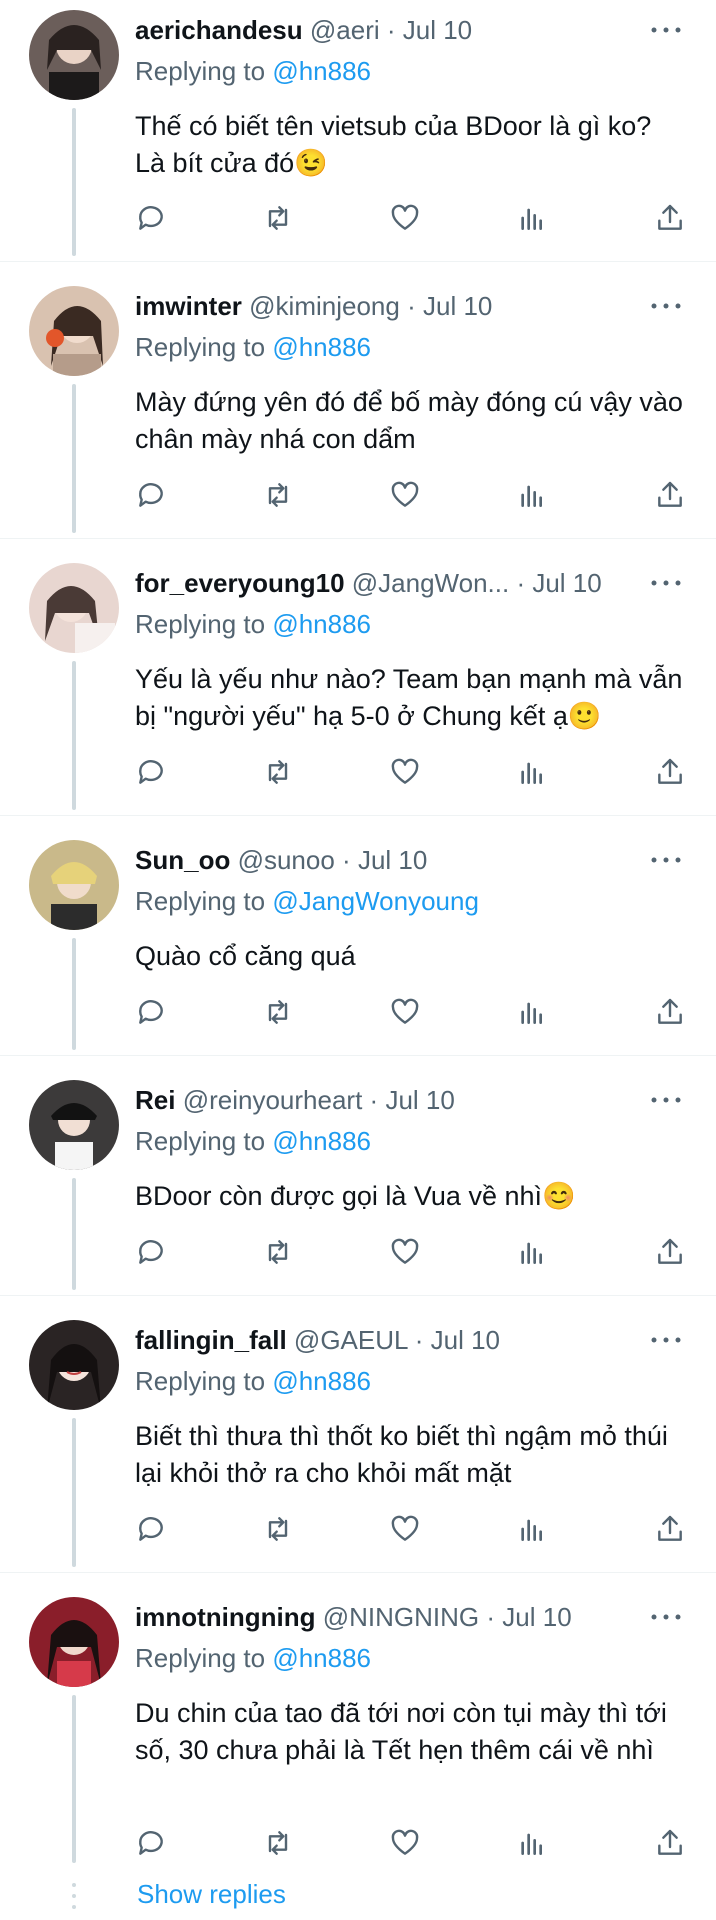 The image size is (716, 1920). I want to click on replying-to: Replying to @JangWonyoung, so click(307, 901).